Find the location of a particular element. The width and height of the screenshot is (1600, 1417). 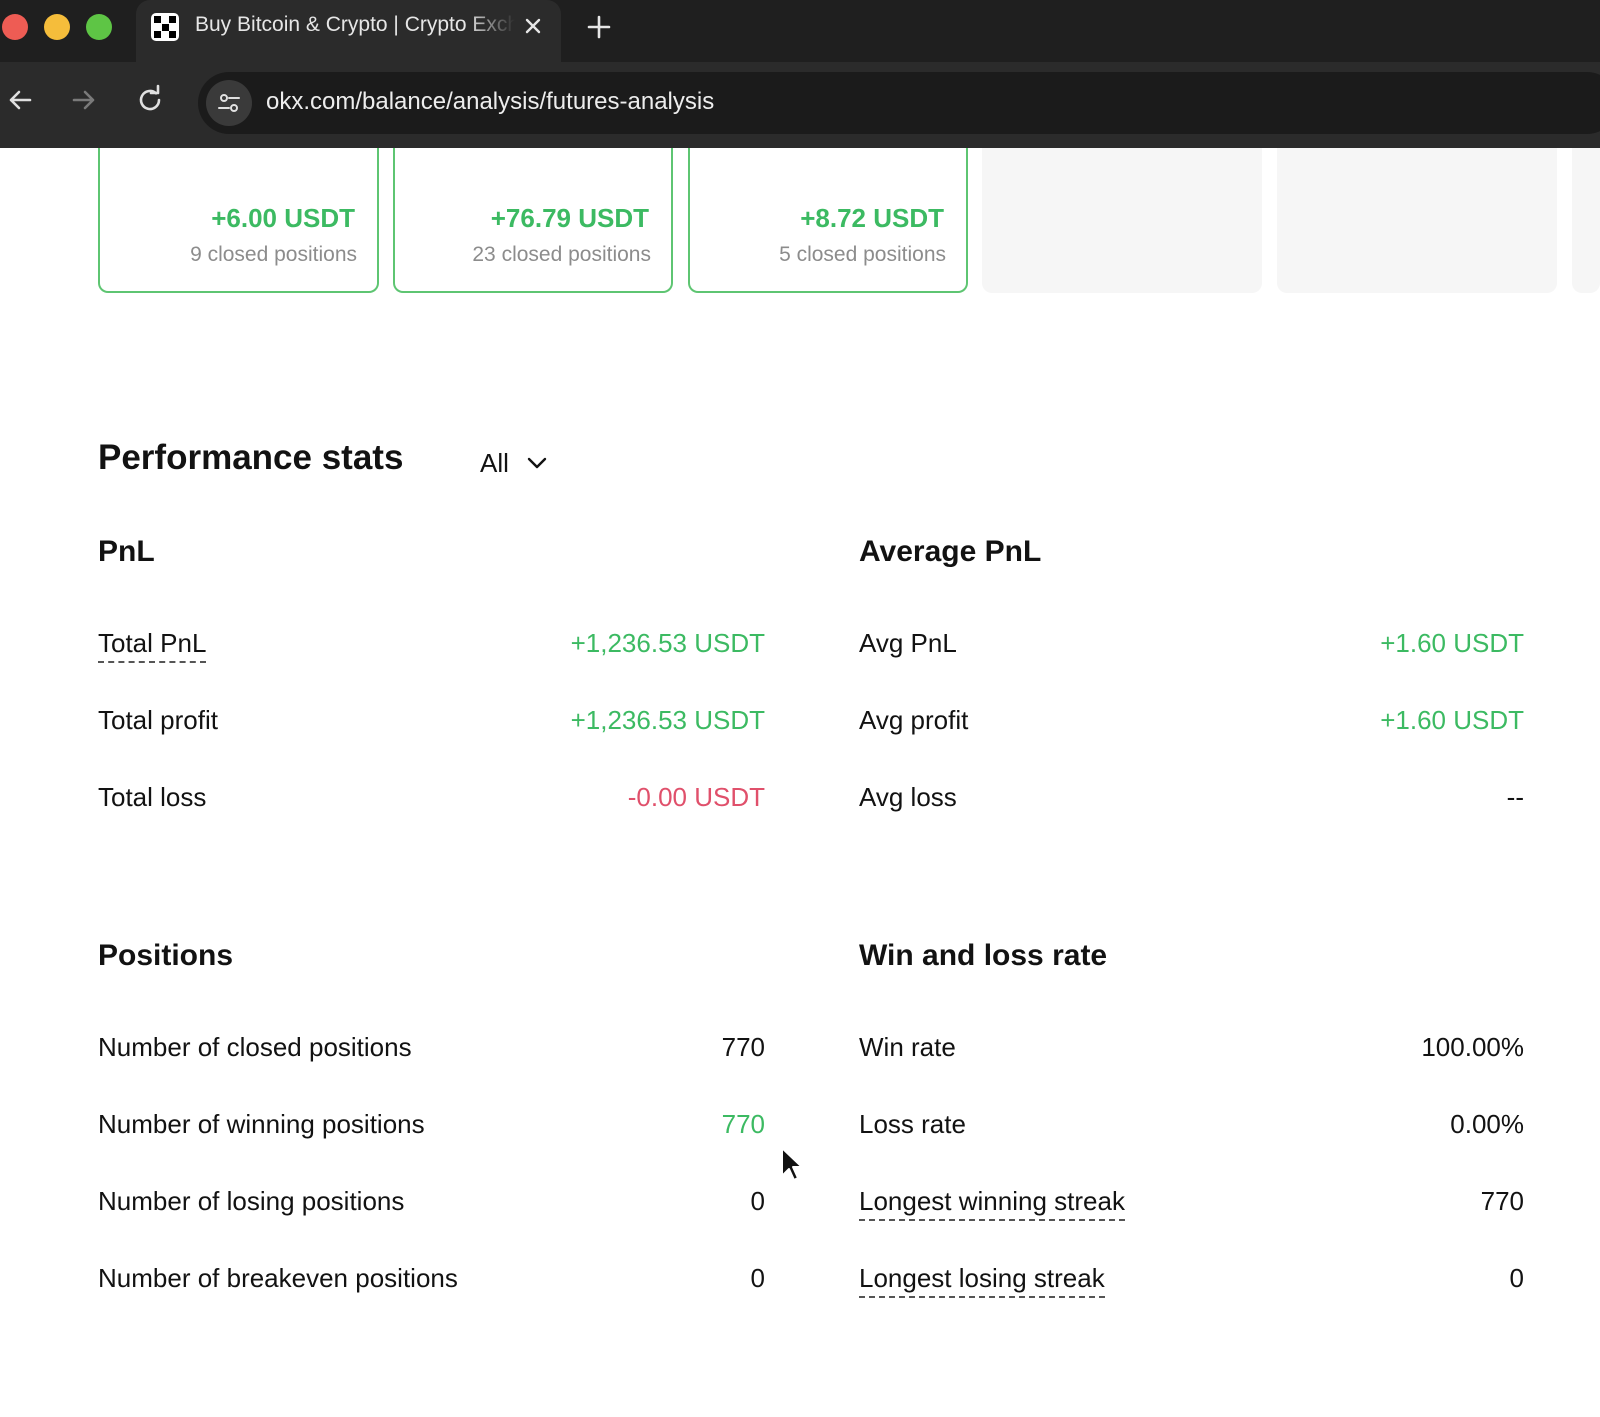

card-pnl-value: +76.79 USDT is located at coordinates (569, 218).